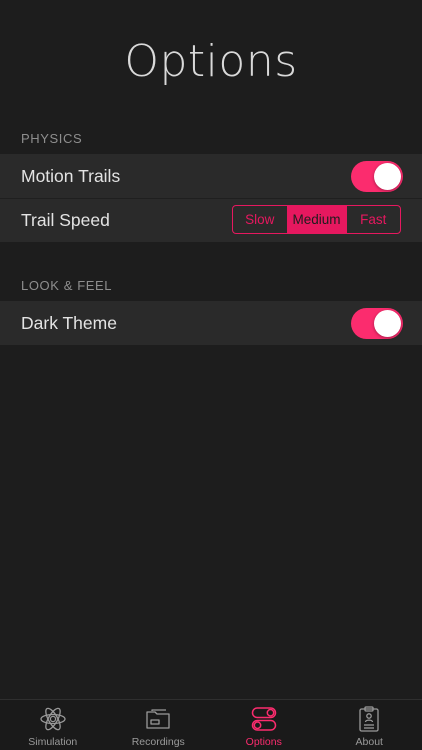  I want to click on toggles-icon, so click(264, 719).